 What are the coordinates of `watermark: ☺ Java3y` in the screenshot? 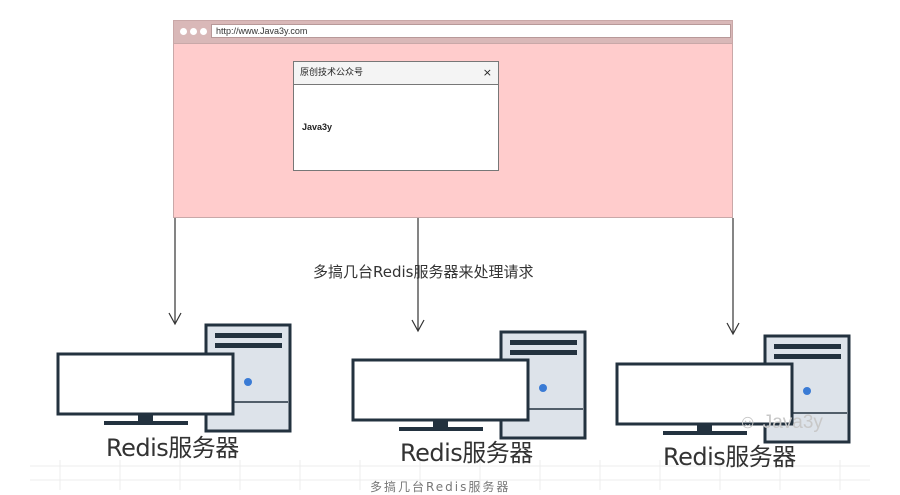 It's located at (780, 423).